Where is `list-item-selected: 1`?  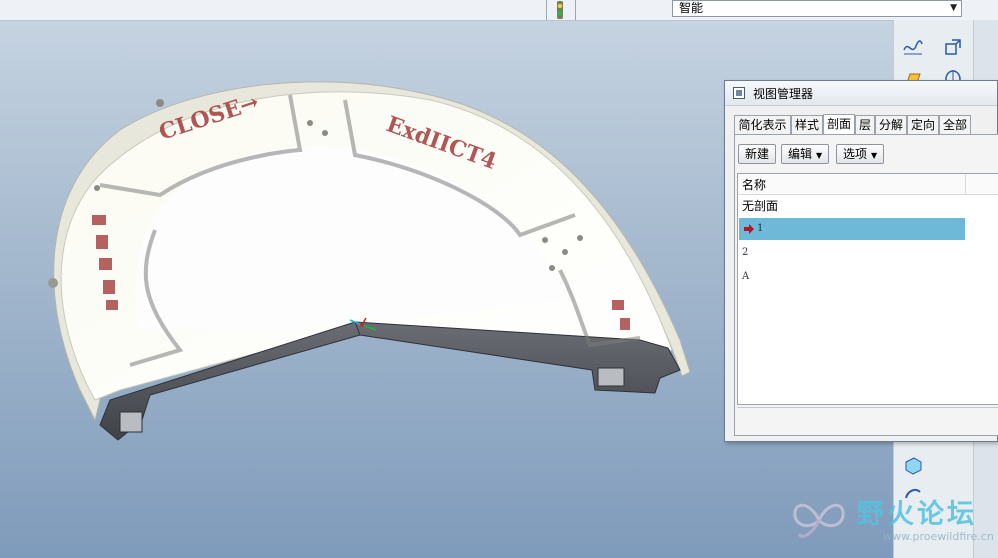 list-item-selected: 1 is located at coordinates (852, 229).